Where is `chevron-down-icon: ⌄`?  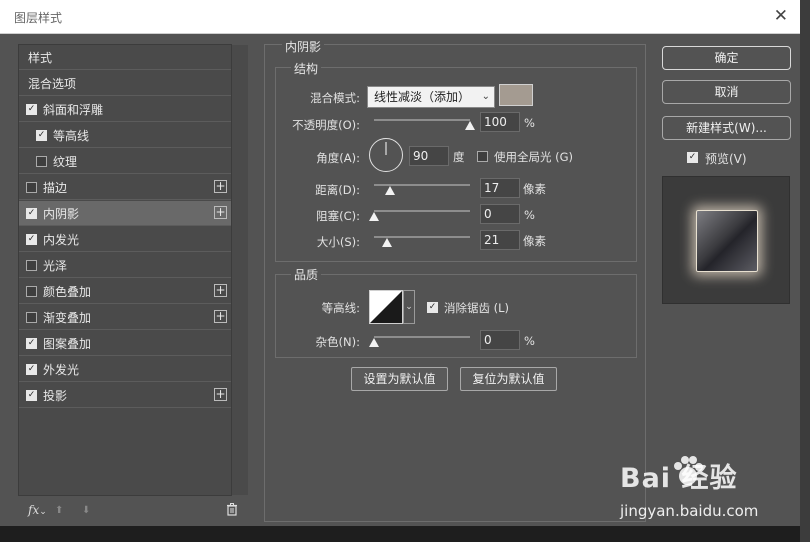
chevron-down-icon: ⌄ is located at coordinates (409, 307).